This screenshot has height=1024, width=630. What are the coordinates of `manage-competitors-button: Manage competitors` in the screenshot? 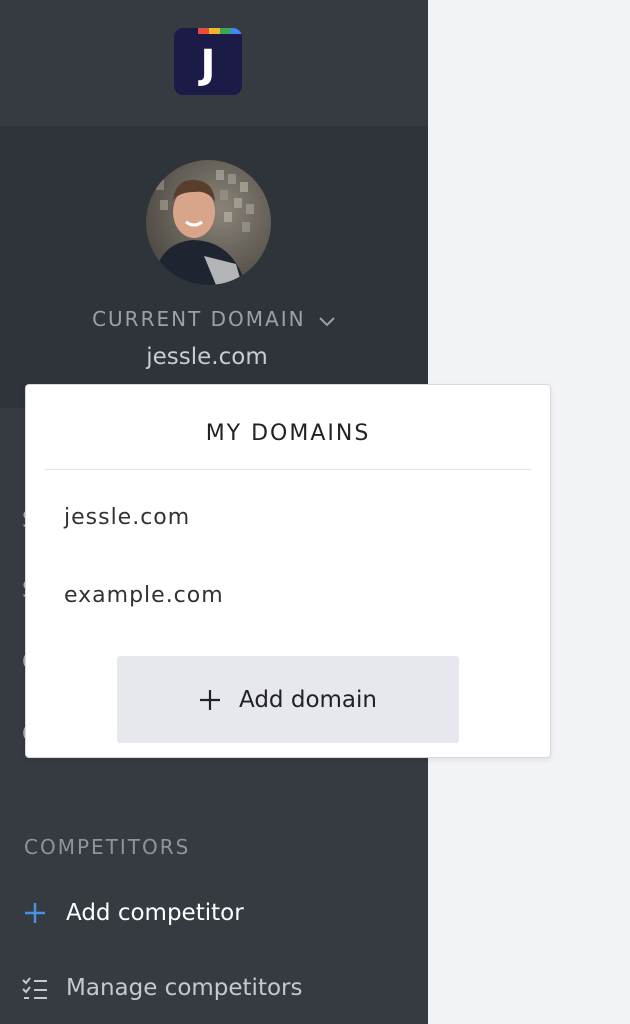 It's located at (161, 988).